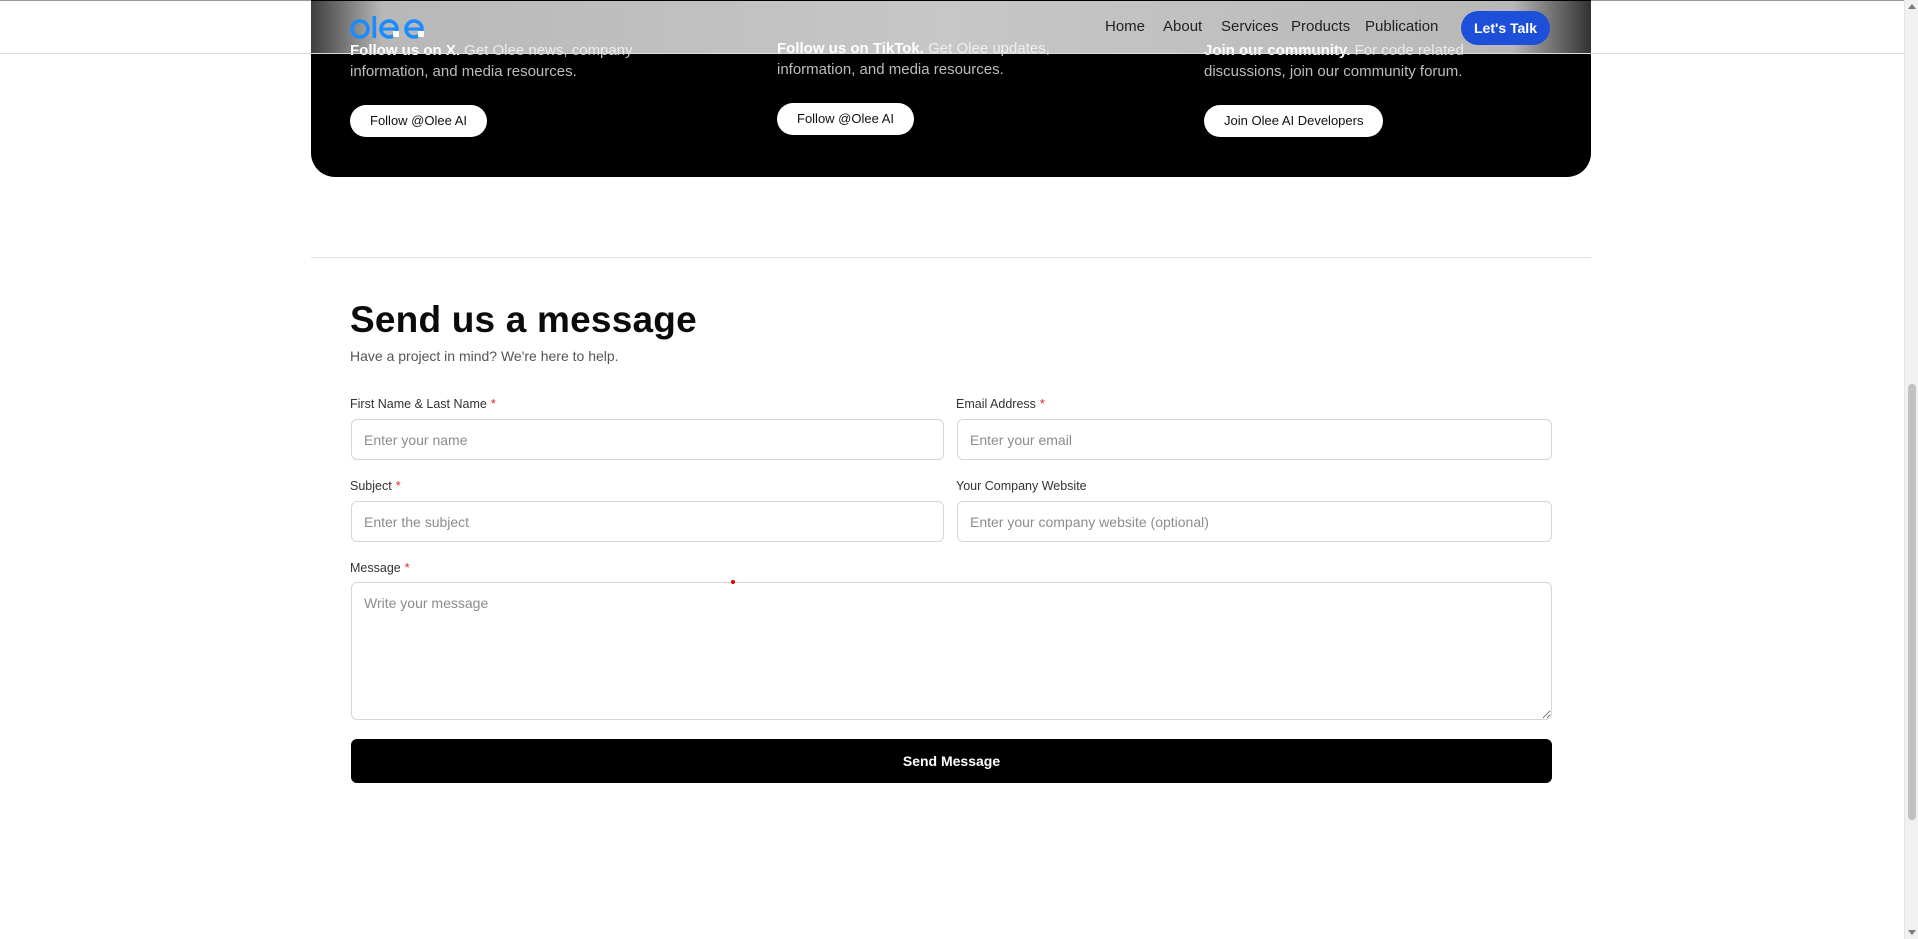 The width and height of the screenshot is (1918, 939). Describe the element at coordinates (647, 439) in the screenshot. I see `name-input` at that location.